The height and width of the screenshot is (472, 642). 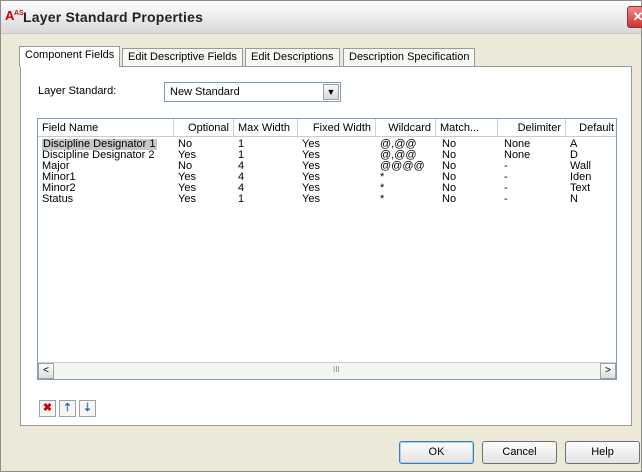 What do you see at coordinates (99, 144) in the screenshot?
I see `table-cell: Discipline Designator 1` at bounding box center [99, 144].